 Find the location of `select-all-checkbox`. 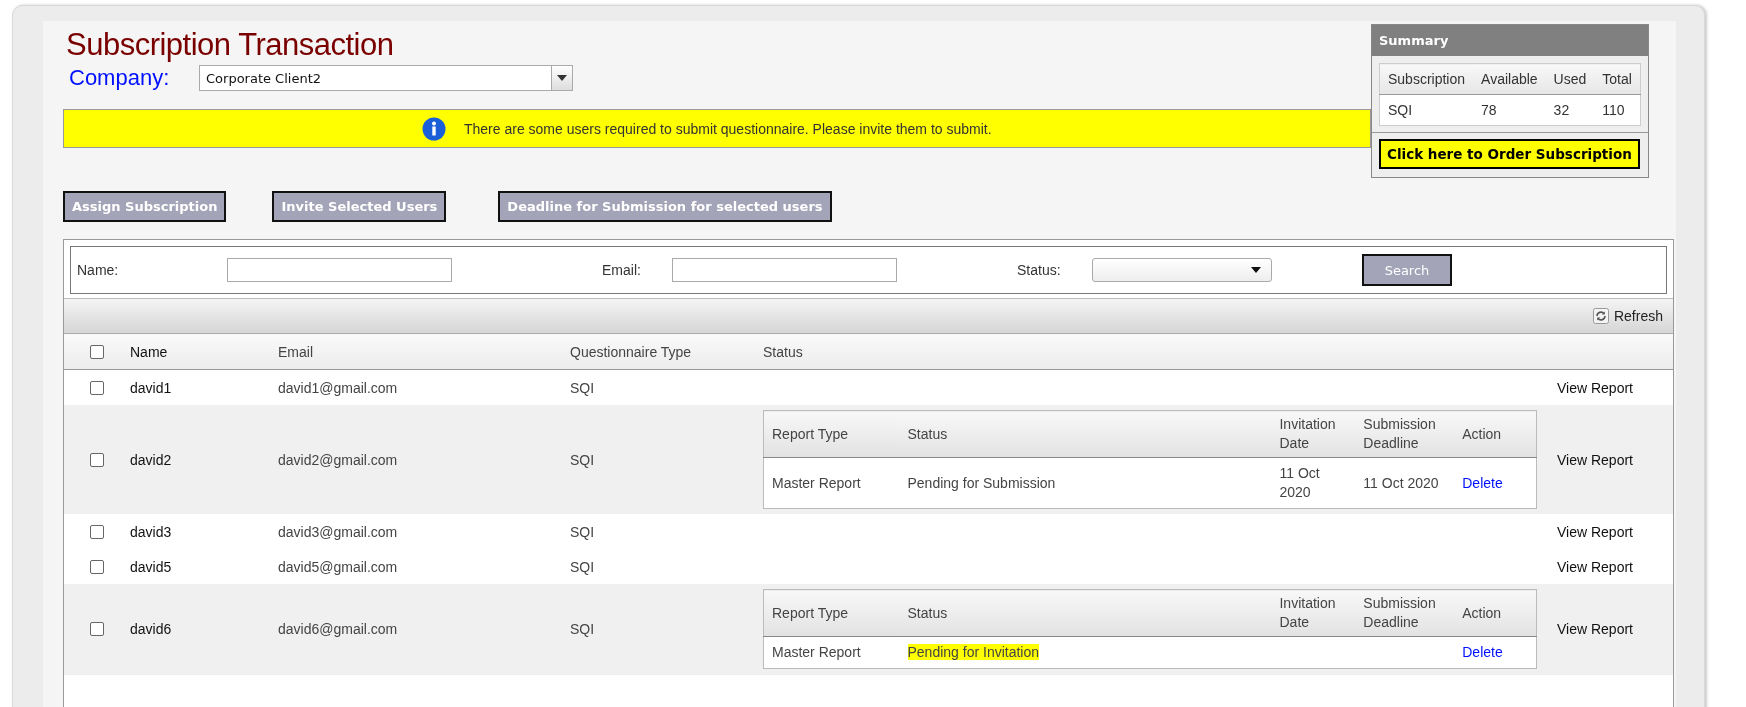

select-all-checkbox is located at coordinates (97, 351).